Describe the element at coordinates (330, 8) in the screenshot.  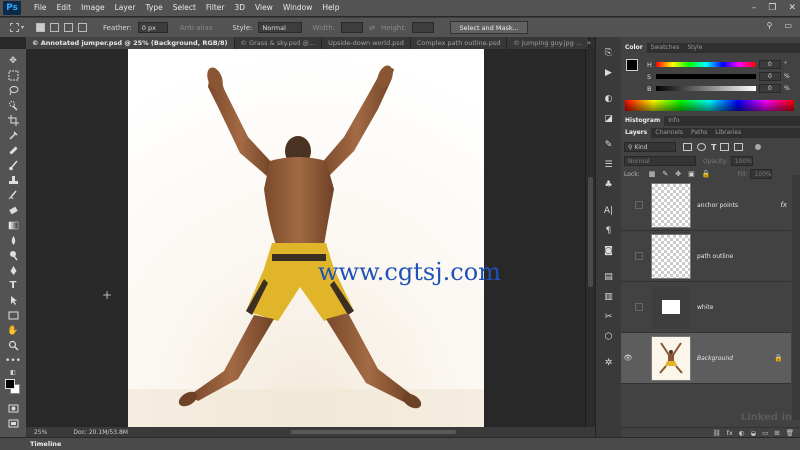
I see `menu-help: Help` at that location.